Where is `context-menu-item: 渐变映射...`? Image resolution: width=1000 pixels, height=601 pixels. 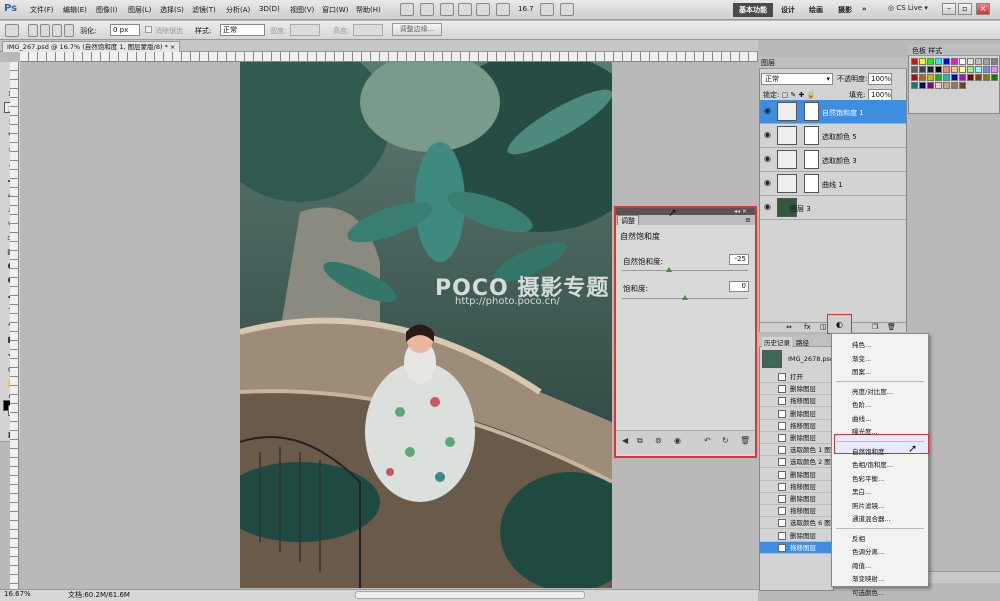 context-menu-item: 渐变映射... is located at coordinates (868, 578).